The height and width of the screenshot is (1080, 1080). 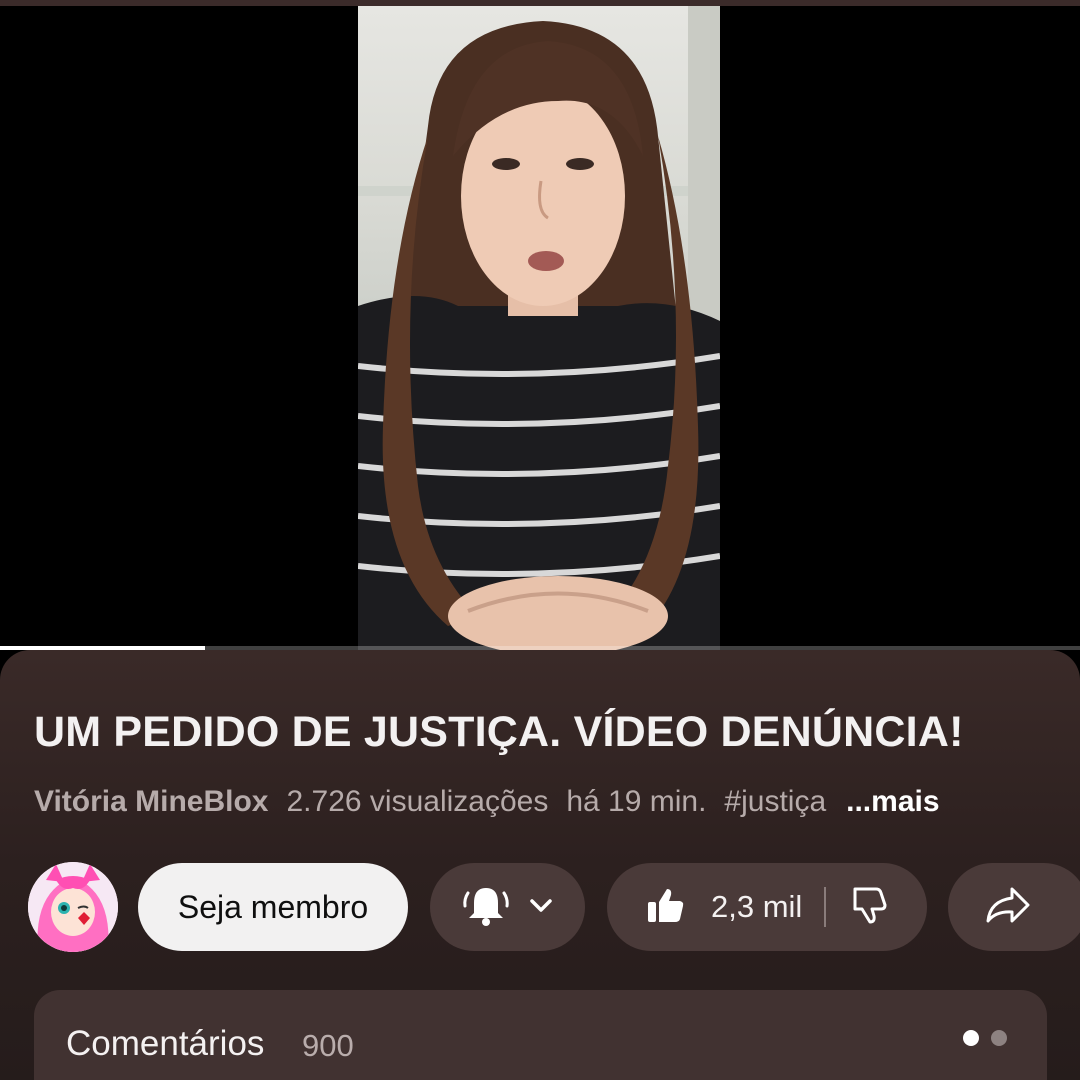 I want to click on view-count: 2.726 visualizações, so click(x=417, y=801).